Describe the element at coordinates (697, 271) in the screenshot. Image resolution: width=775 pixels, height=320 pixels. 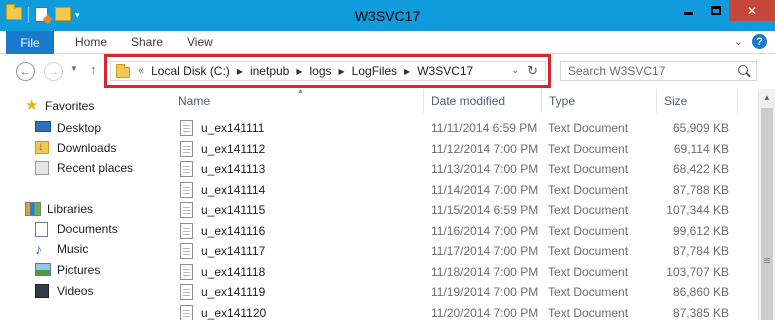
I see `file-size: 103,707 KB` at that location.